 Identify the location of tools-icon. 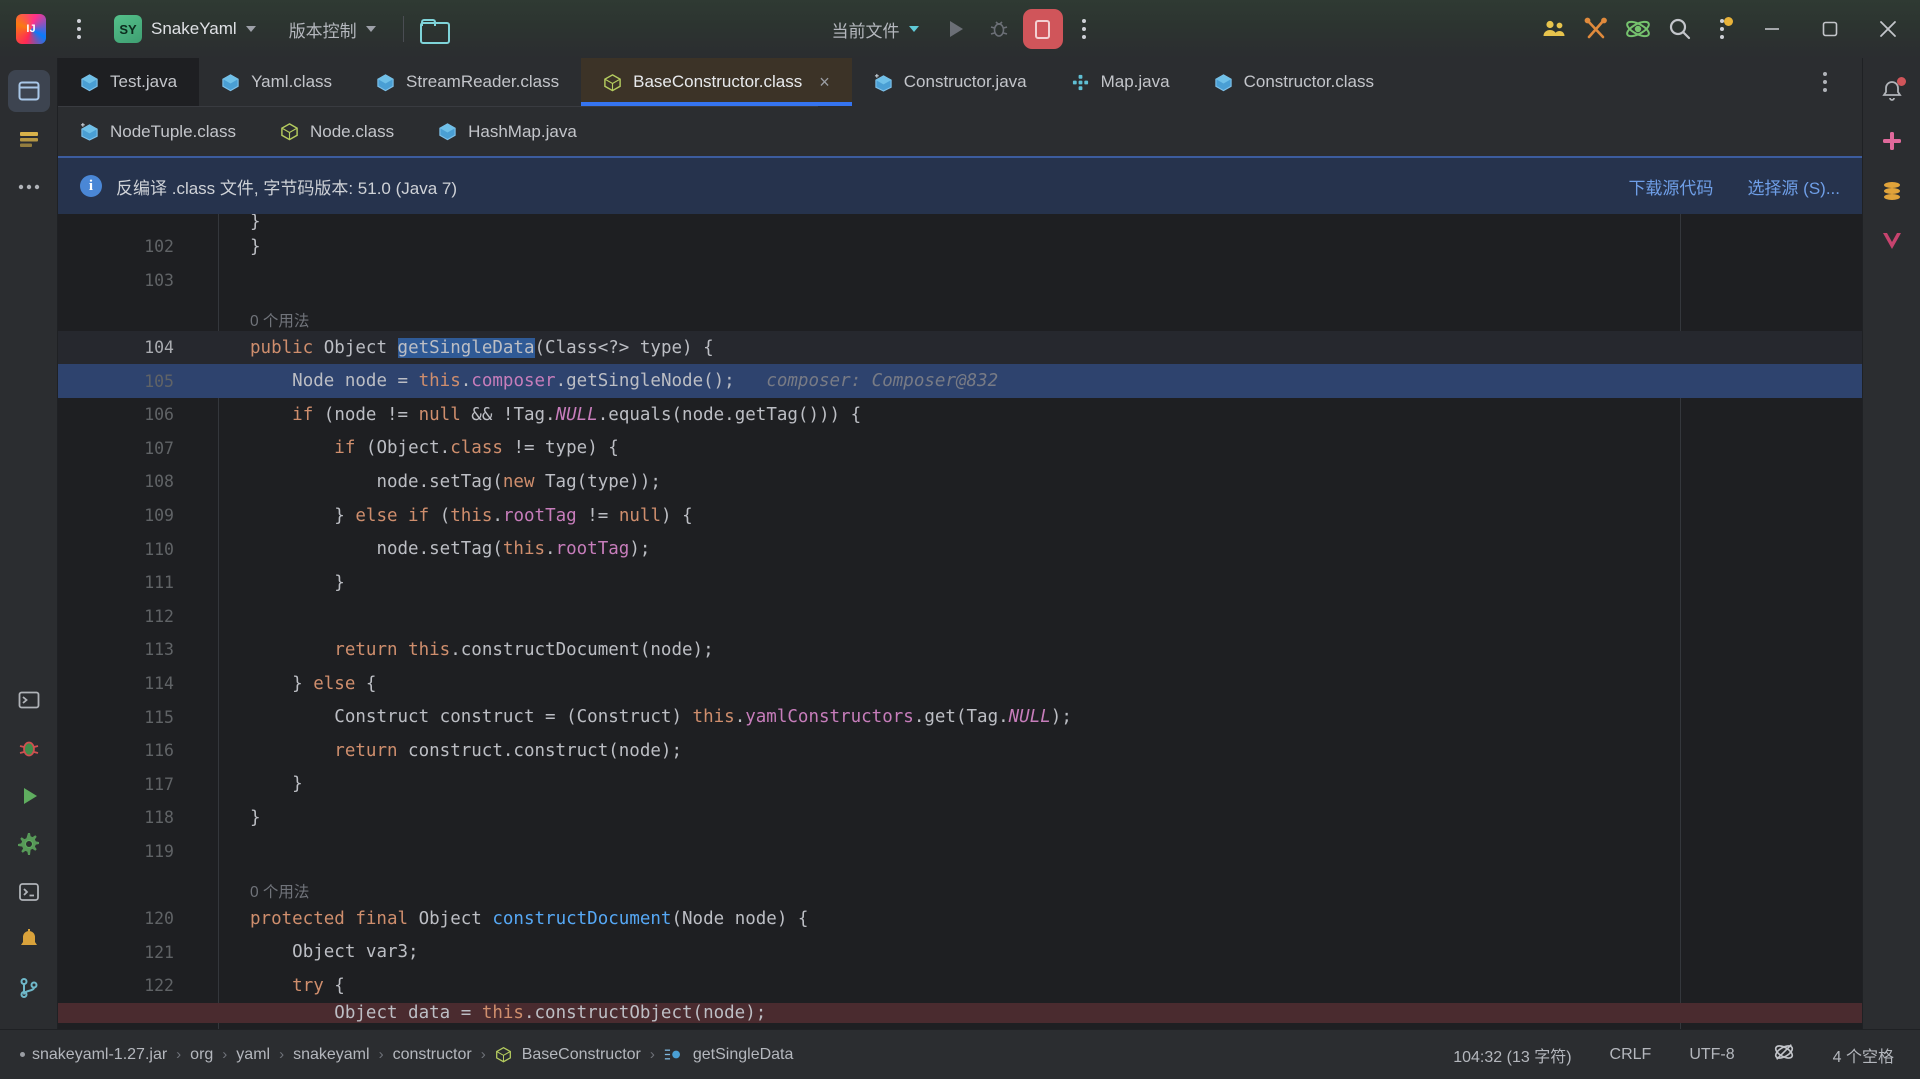
(1596, 29).